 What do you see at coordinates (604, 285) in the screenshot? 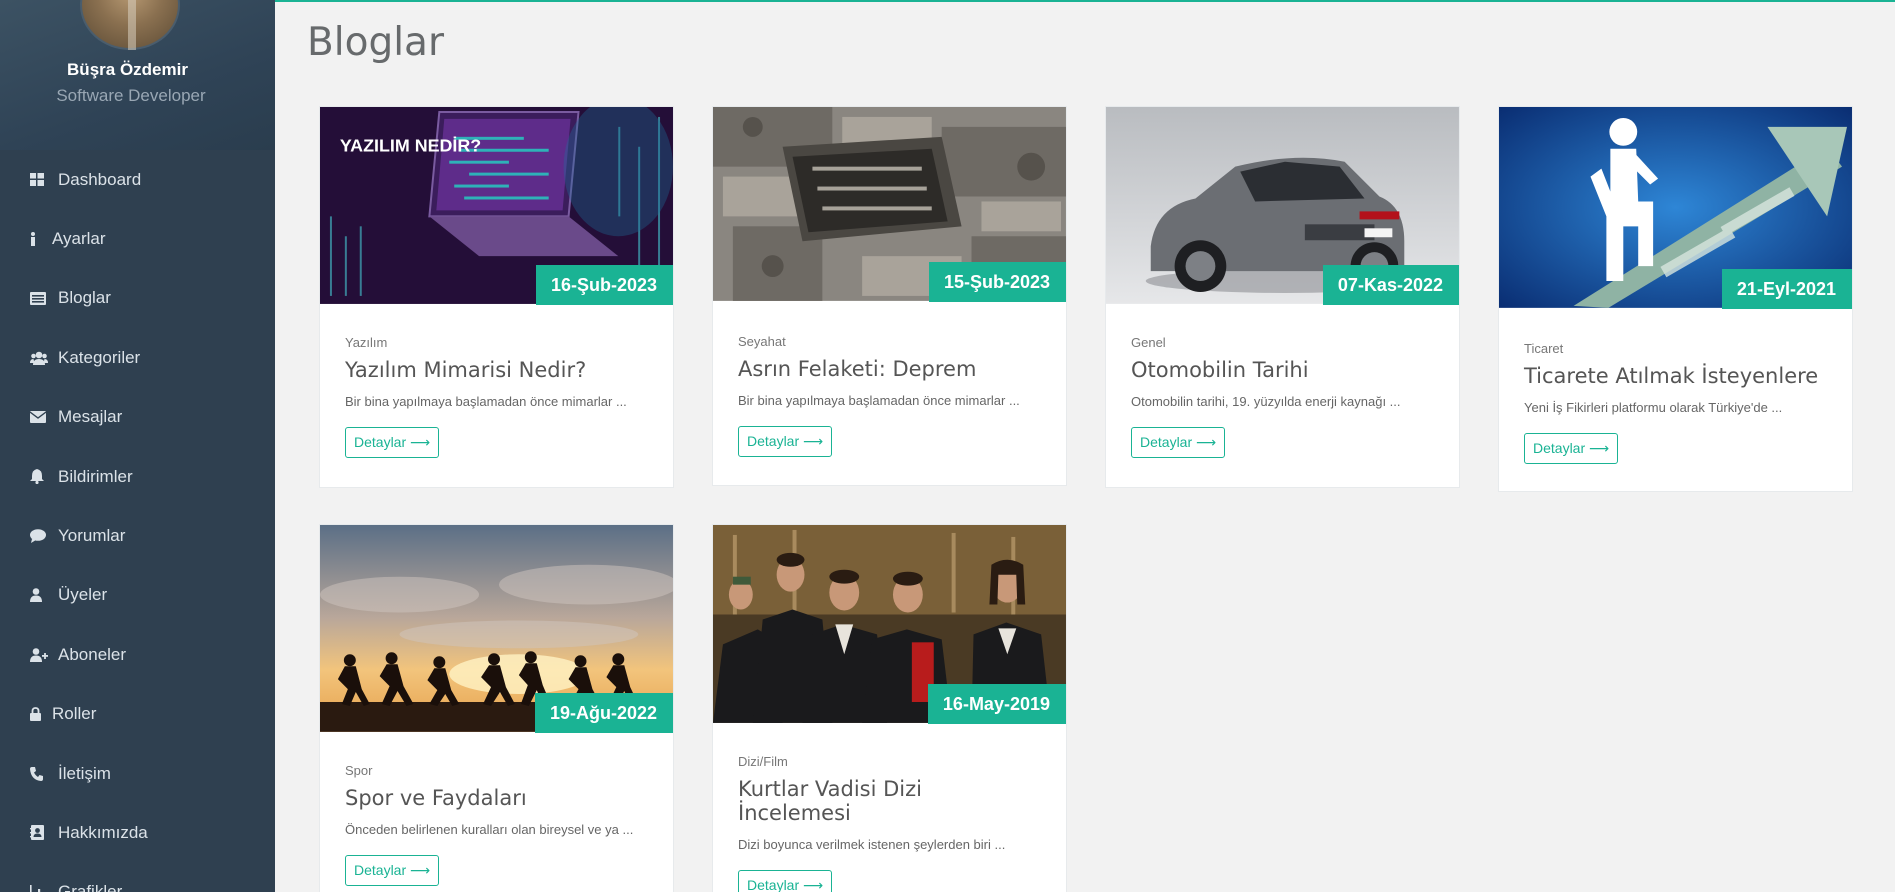
I see `date-badge: 16-Şub-2023` at bounding box center [604, 285].